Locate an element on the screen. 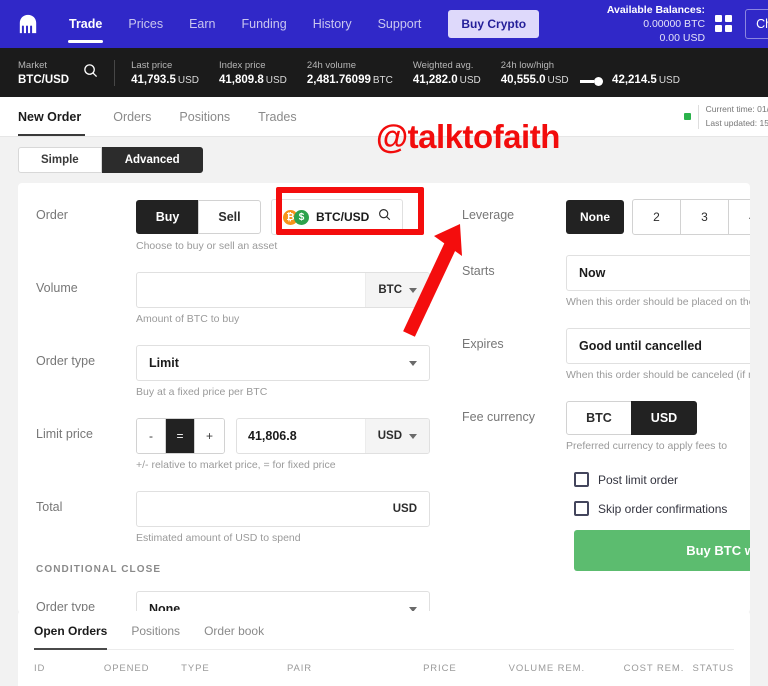 This screenshot has width=768, height=686. market-value: BTC/USD is located at coordinates (44, 79).